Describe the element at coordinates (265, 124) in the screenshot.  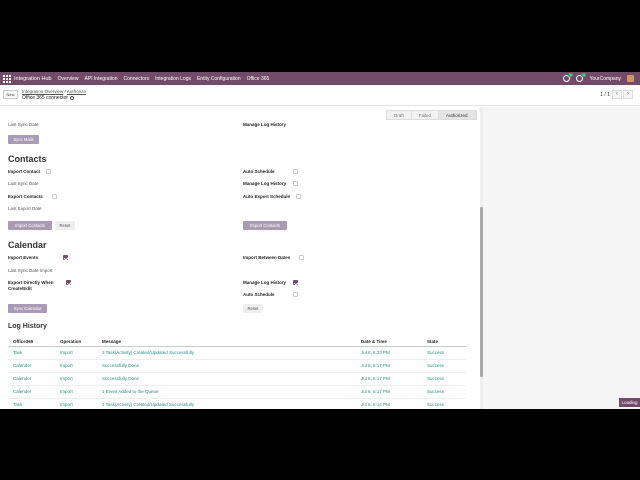
I see `top-manage-log-history-label: Manage Log History` at that location.